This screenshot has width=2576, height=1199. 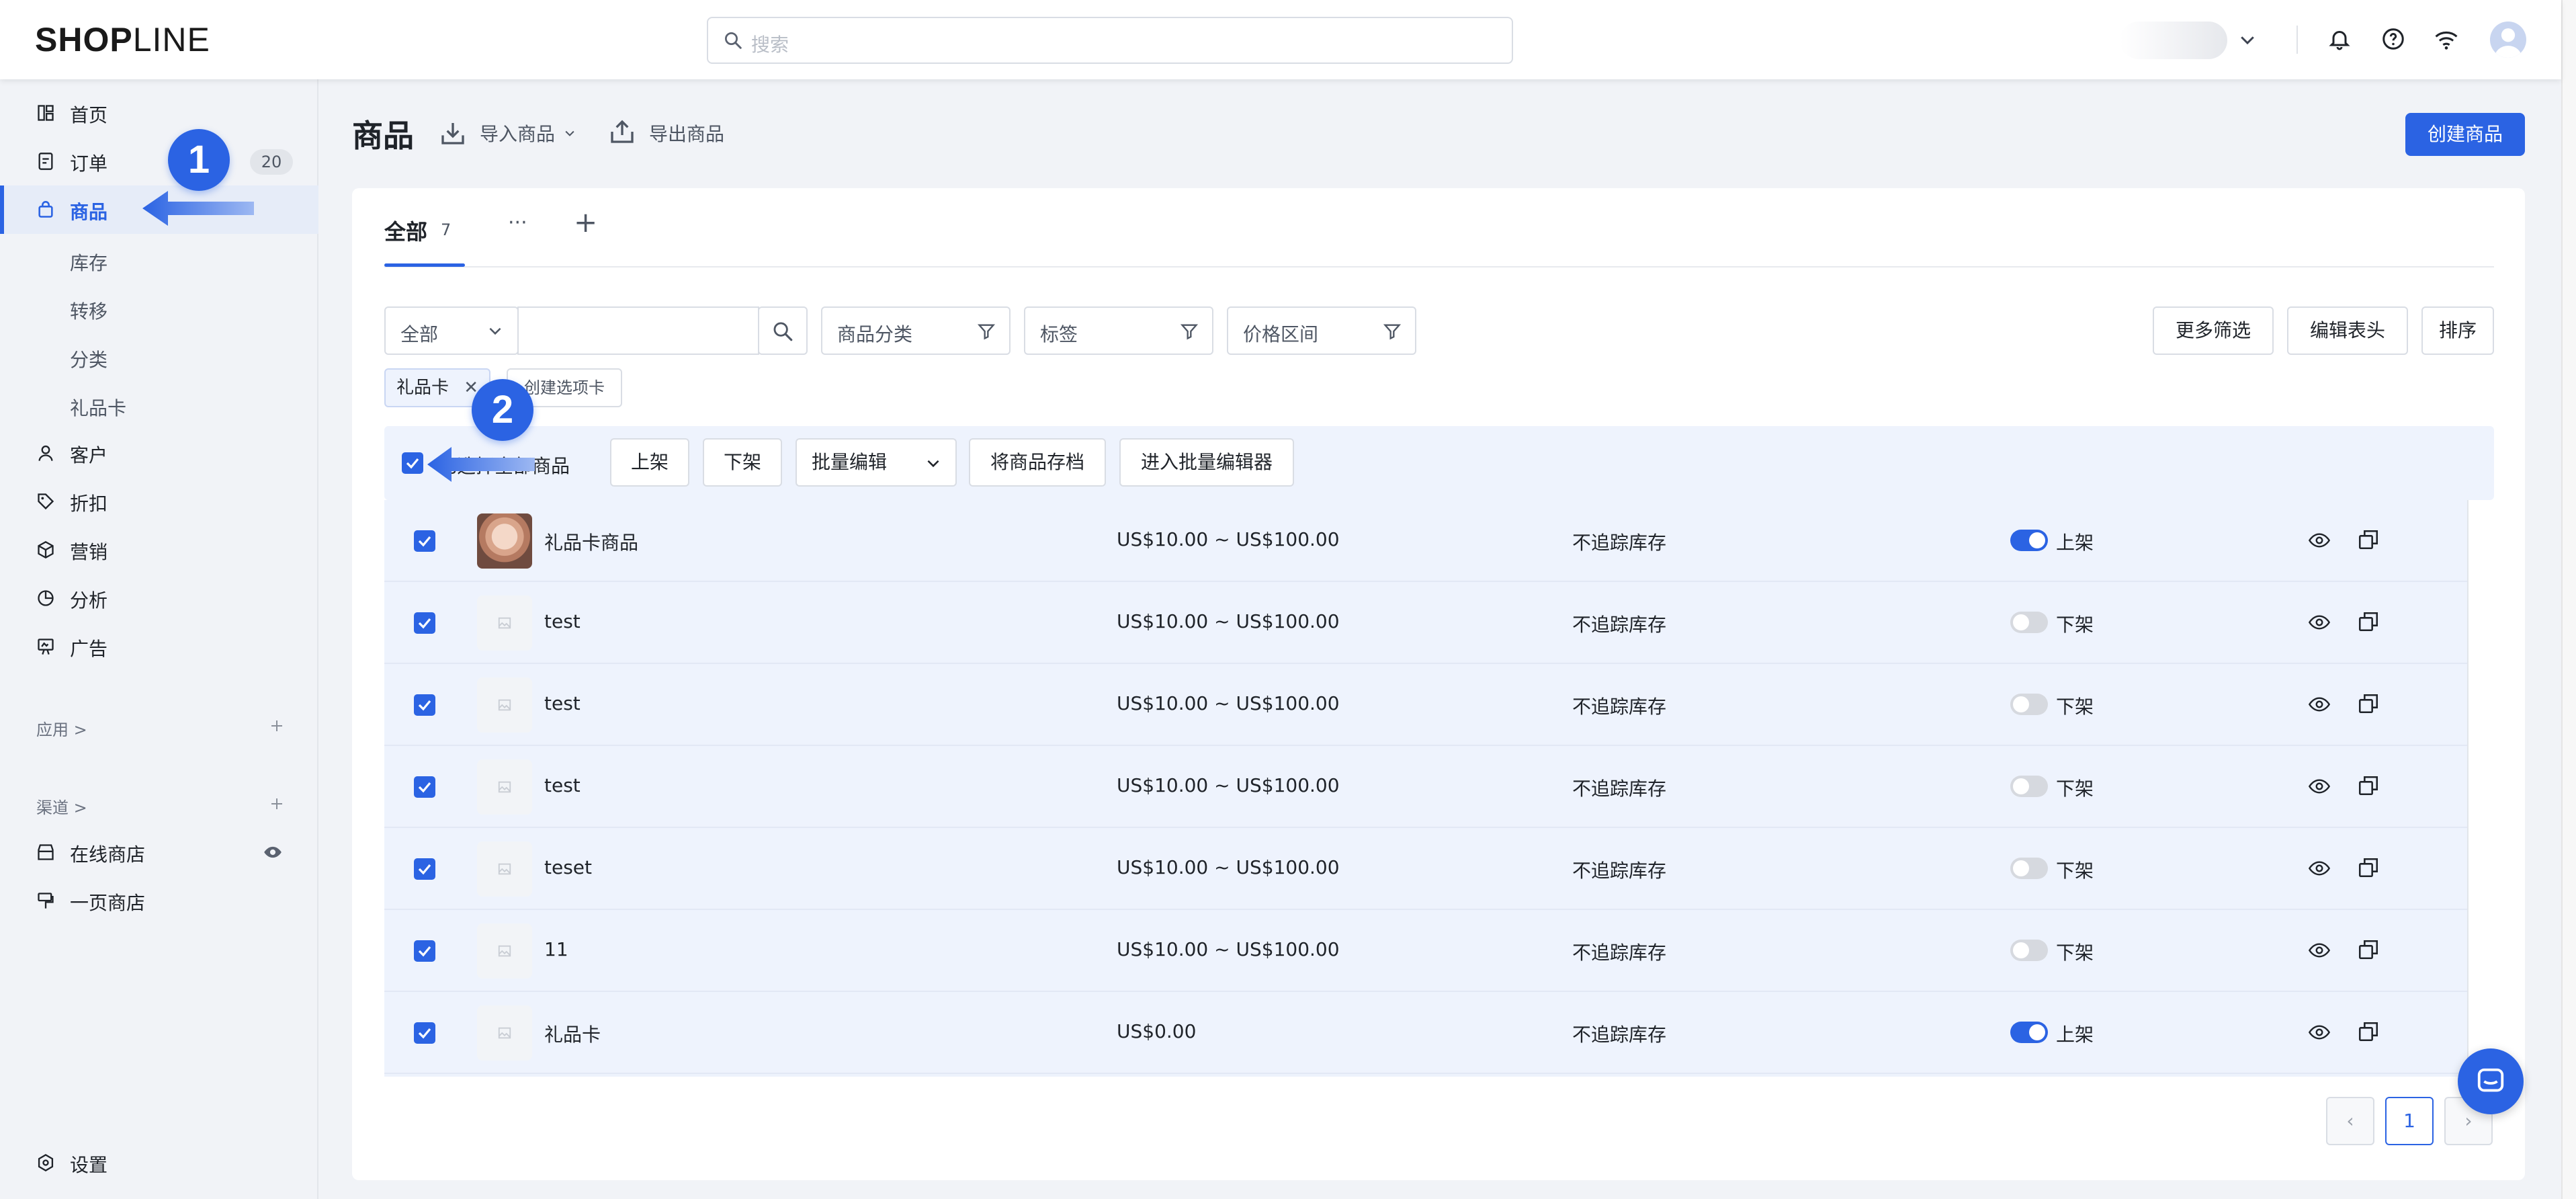 I want to click on sidebar-item-orders: 订单 20, so click(x=159, y=161).